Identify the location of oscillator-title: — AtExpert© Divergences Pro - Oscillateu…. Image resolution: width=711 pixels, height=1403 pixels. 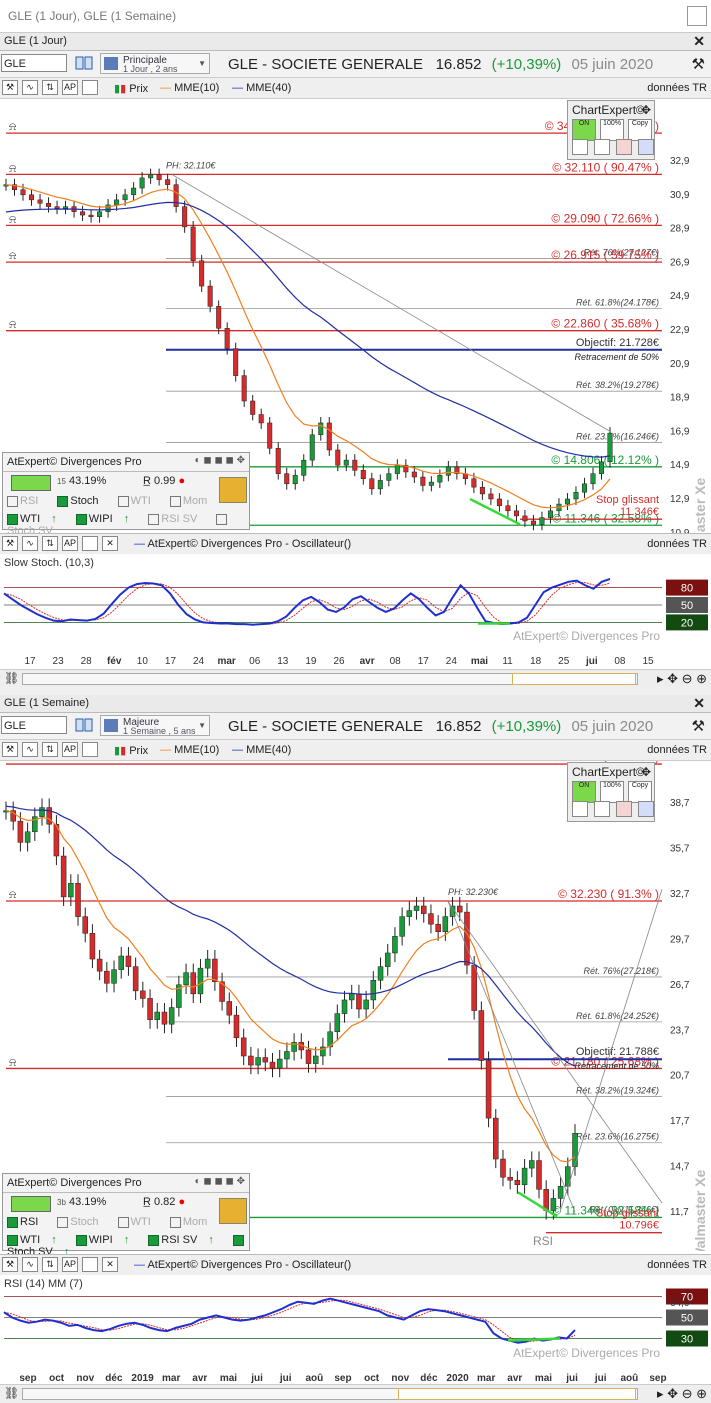
(243, 1265).